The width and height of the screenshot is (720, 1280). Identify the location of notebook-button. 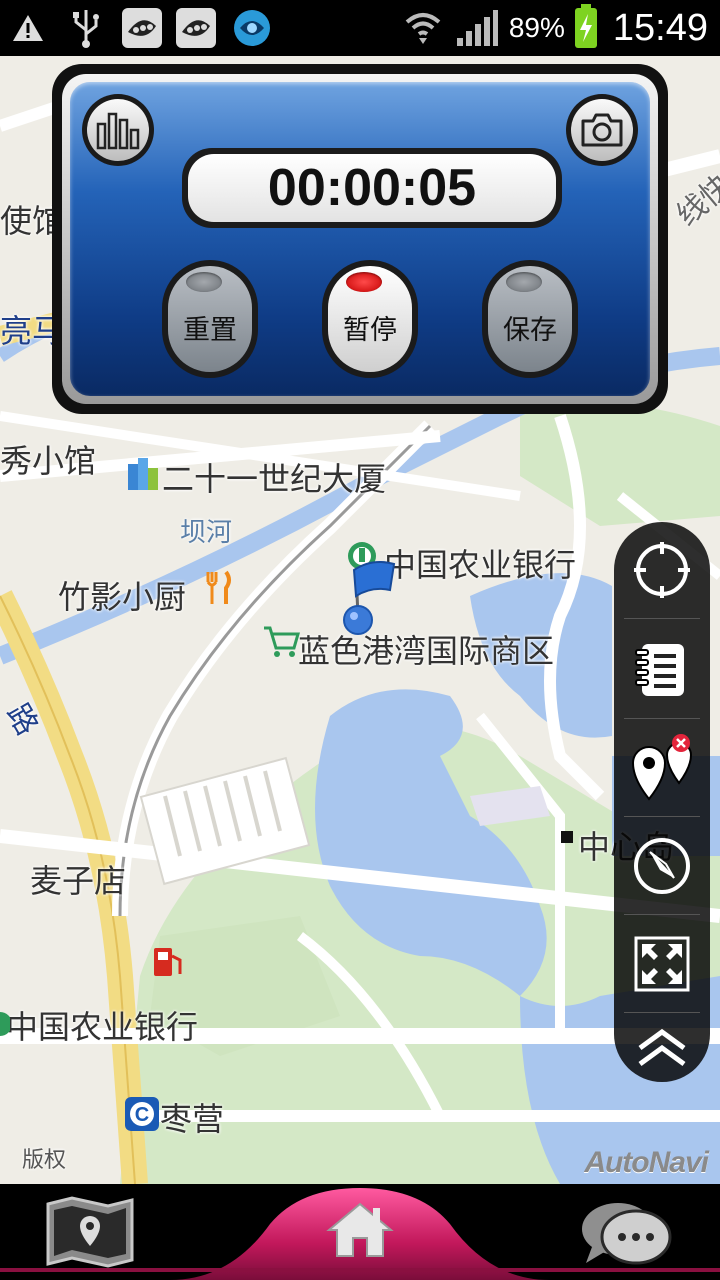
(662, 670).